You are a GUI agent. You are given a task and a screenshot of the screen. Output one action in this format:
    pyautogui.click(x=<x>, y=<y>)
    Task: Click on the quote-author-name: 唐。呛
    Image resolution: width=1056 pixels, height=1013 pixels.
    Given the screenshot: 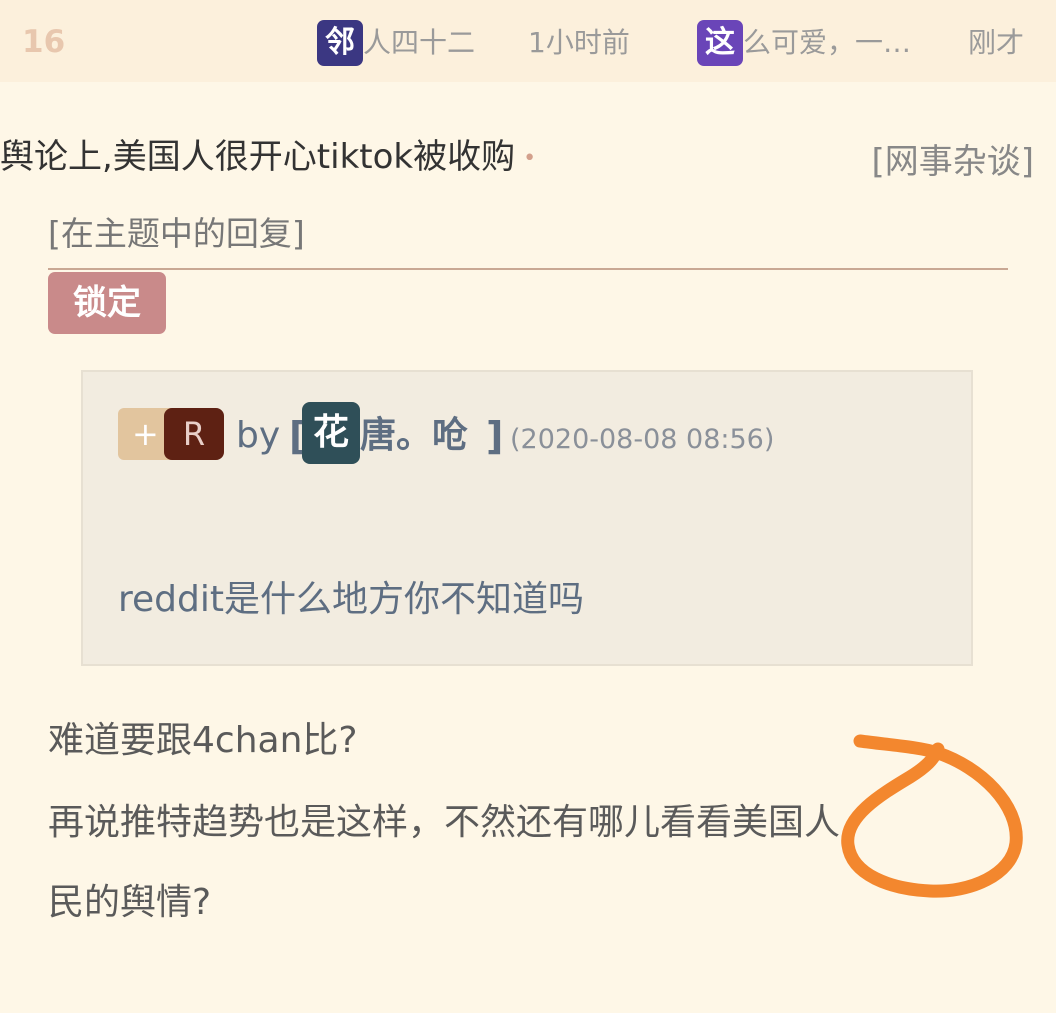 What is the action you would take?
    pyautogui.click(x=414, y=436)
    